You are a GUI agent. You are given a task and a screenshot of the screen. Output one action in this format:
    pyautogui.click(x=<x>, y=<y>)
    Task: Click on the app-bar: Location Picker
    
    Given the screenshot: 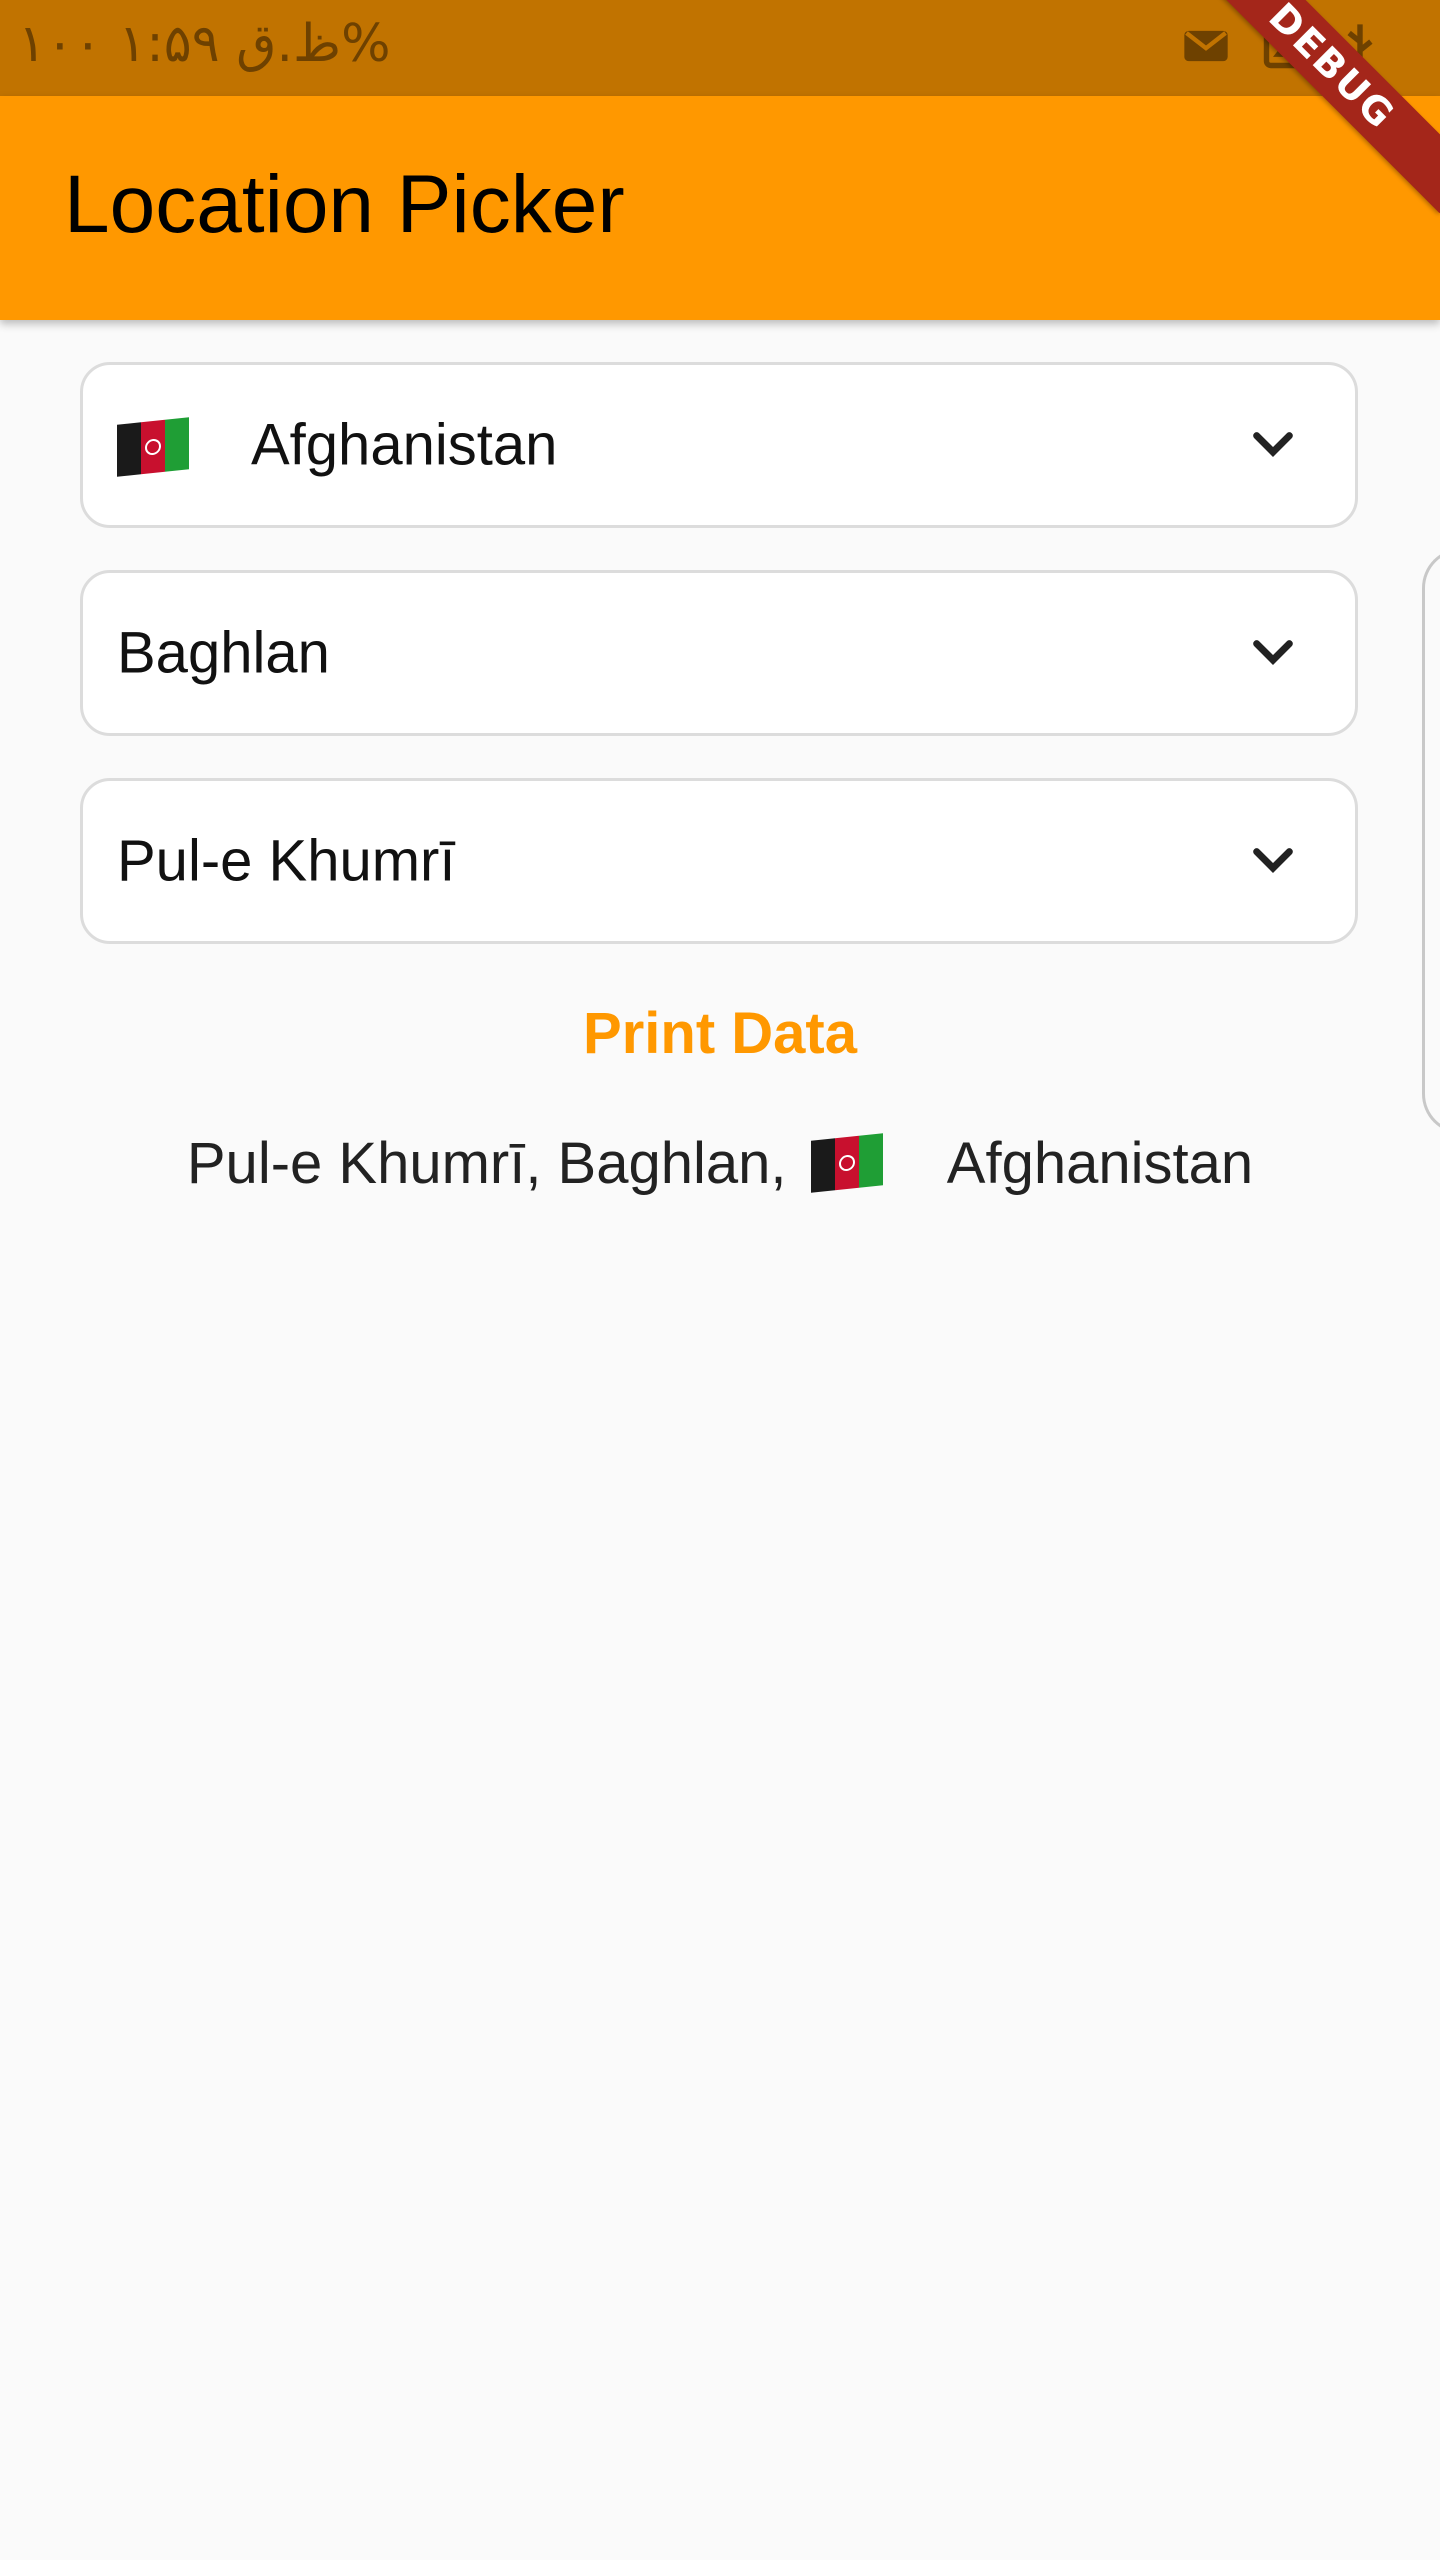 What is the action you would take?
    pyautogui.click(x=720, y=208)
    